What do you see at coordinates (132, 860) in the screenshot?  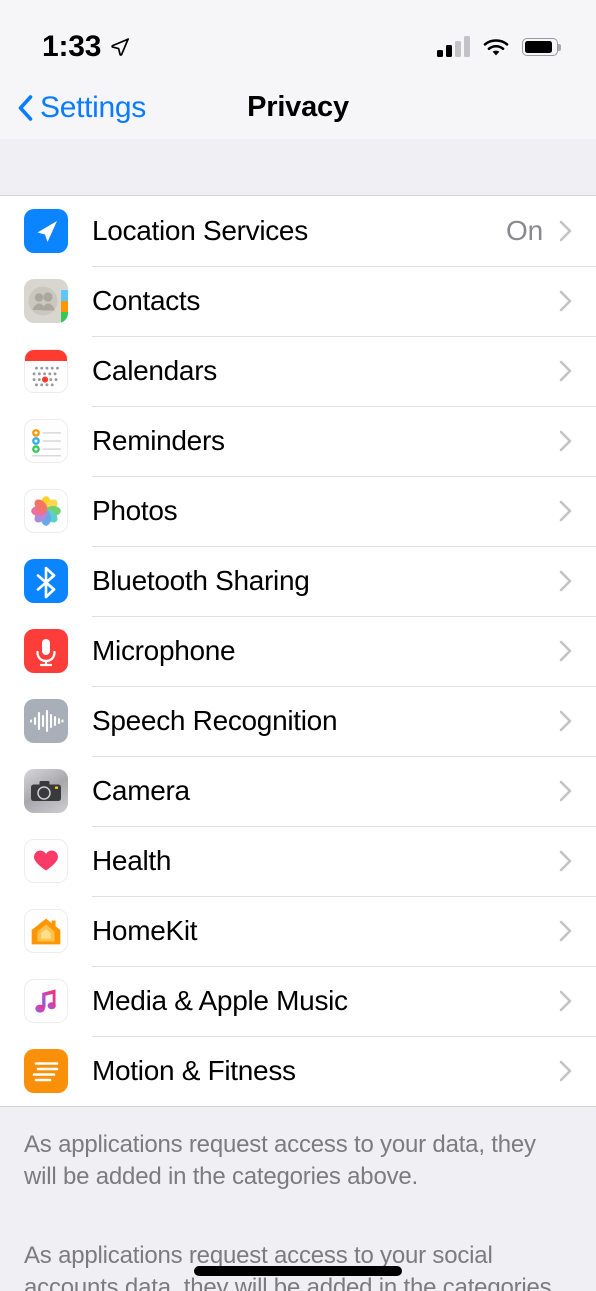 I see `list-item-label: Health` at bounding box center [132, 860].